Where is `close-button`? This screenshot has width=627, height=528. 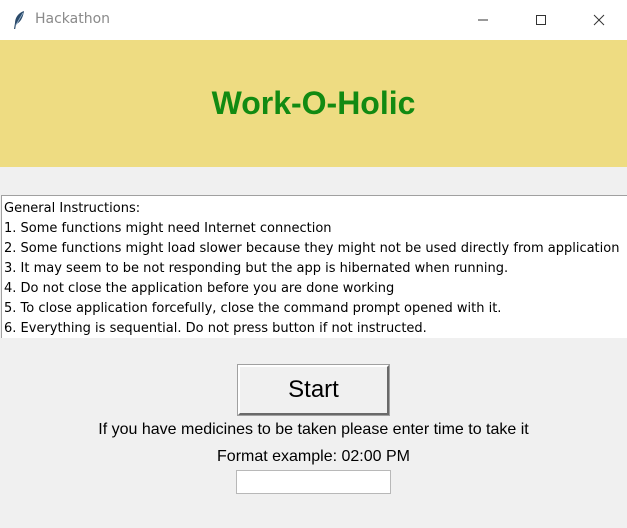
close-button is located at coordinates (599, 20).